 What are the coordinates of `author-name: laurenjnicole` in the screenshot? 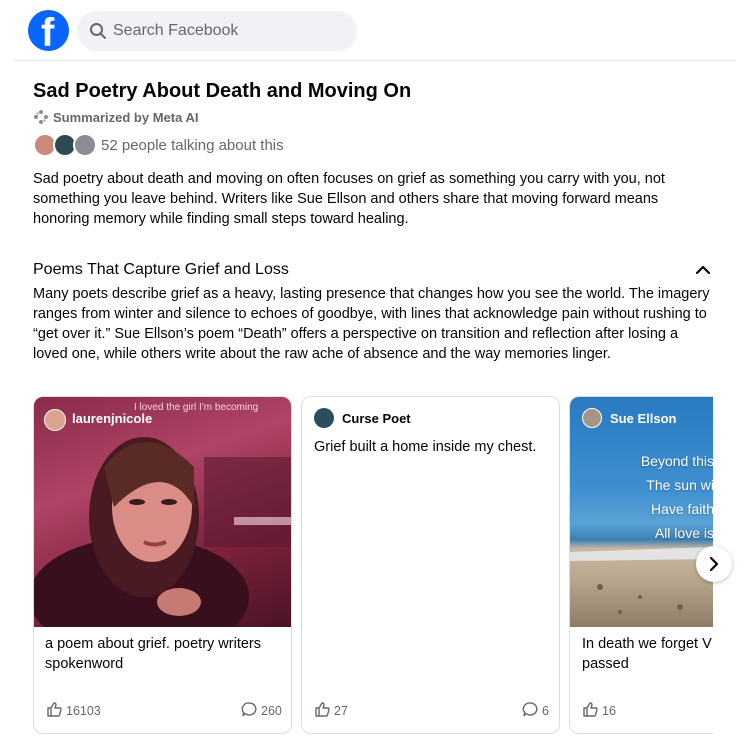 It's located at (112, 418).